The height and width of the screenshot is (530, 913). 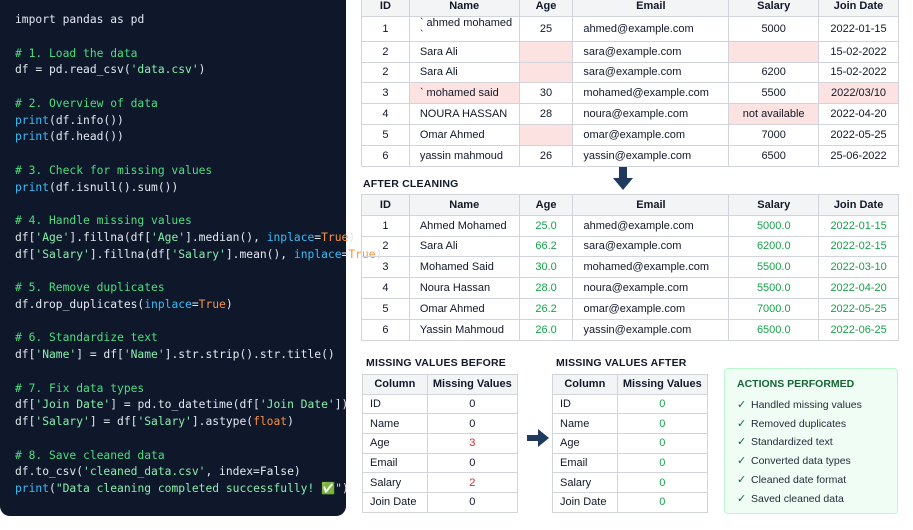 I want to click on action-label: Converted data types, so click(x=801, y=461).